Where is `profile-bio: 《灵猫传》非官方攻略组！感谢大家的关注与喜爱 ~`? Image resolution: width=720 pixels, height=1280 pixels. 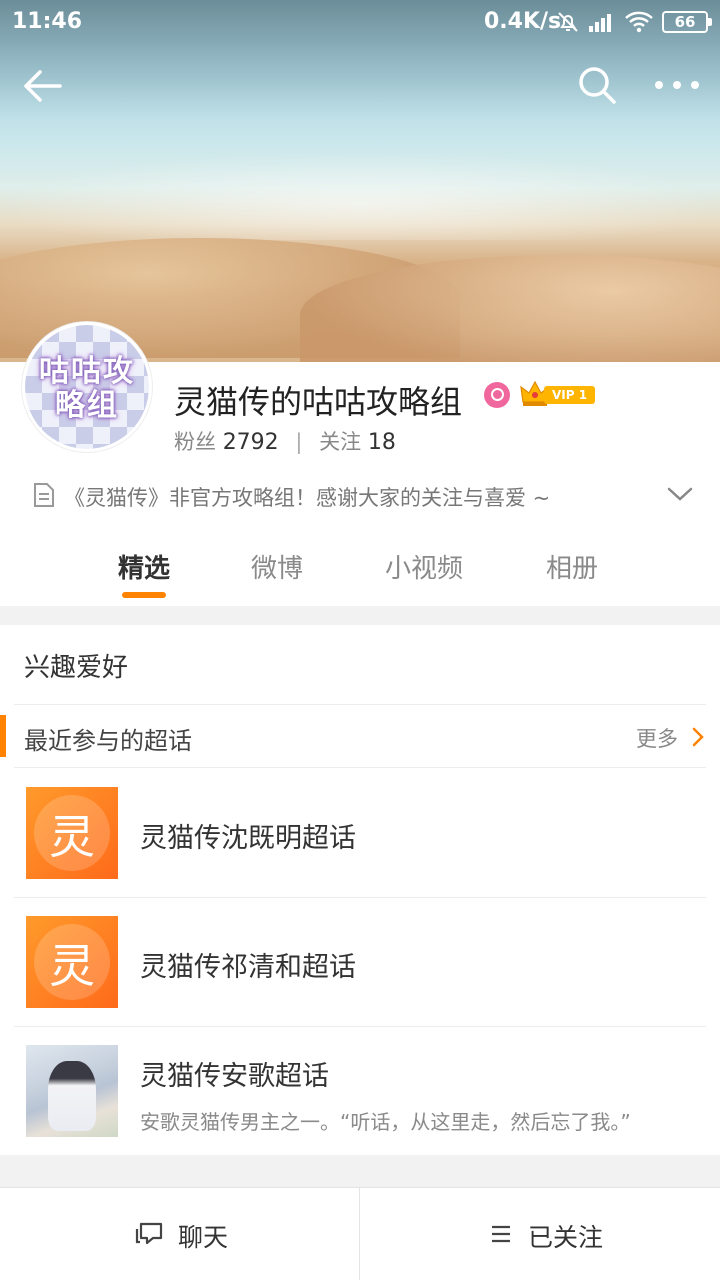
profile-bio: 《灵猫传》非官方攻略组！感谢大家的关注与喜爱 ~ is located at coordinates (307, 498).